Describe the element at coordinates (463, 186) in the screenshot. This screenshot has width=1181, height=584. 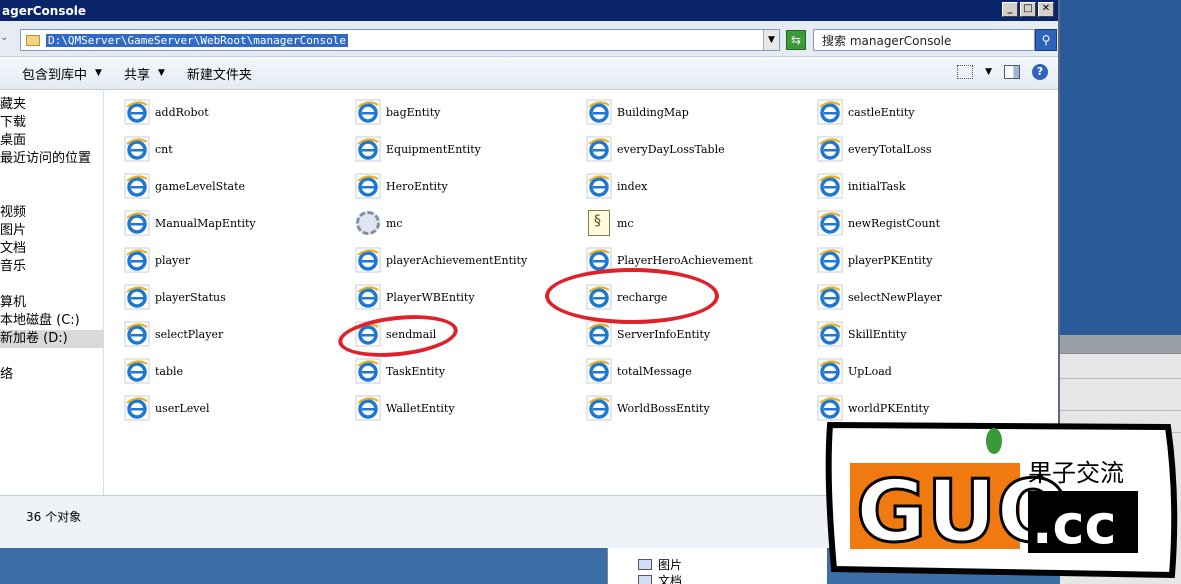
I see `file-item: HeroEntity` at that location.